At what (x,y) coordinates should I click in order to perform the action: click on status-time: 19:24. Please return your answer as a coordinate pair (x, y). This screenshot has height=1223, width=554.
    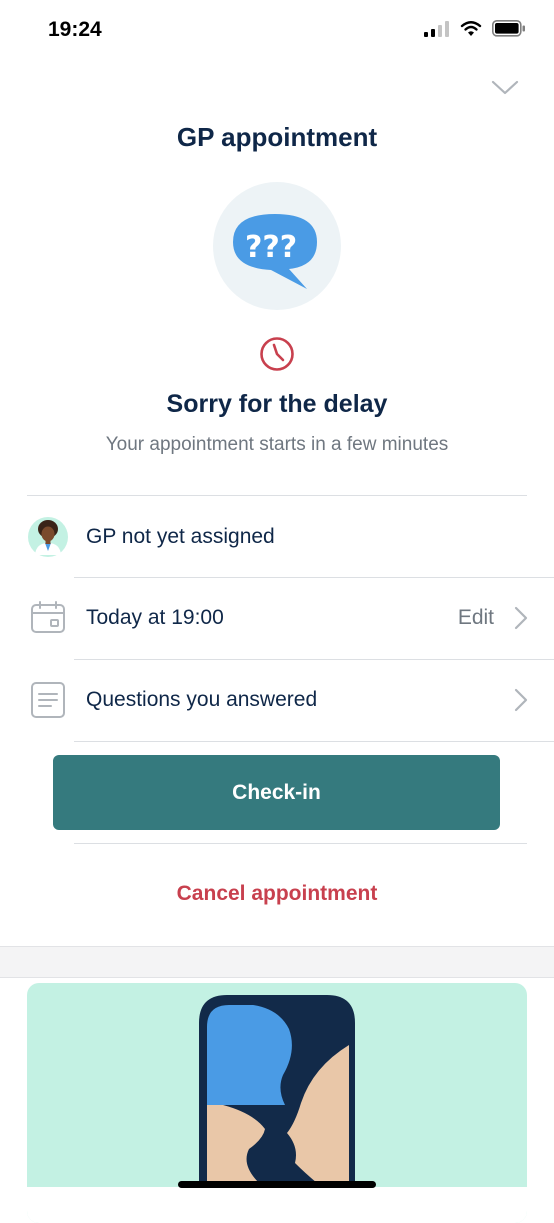
    Looking at the image, I should click on (75, 29).